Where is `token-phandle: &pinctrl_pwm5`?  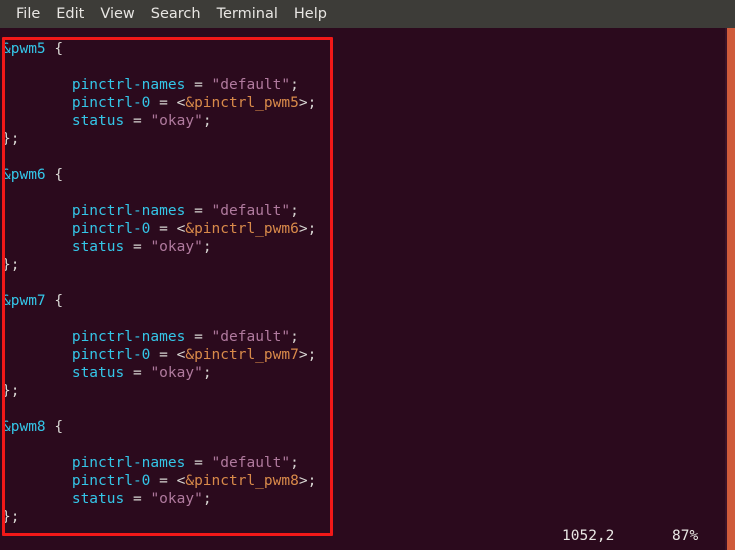 token-phandle: &pinctrl_pwm5 is located at coordinates (242, 103).